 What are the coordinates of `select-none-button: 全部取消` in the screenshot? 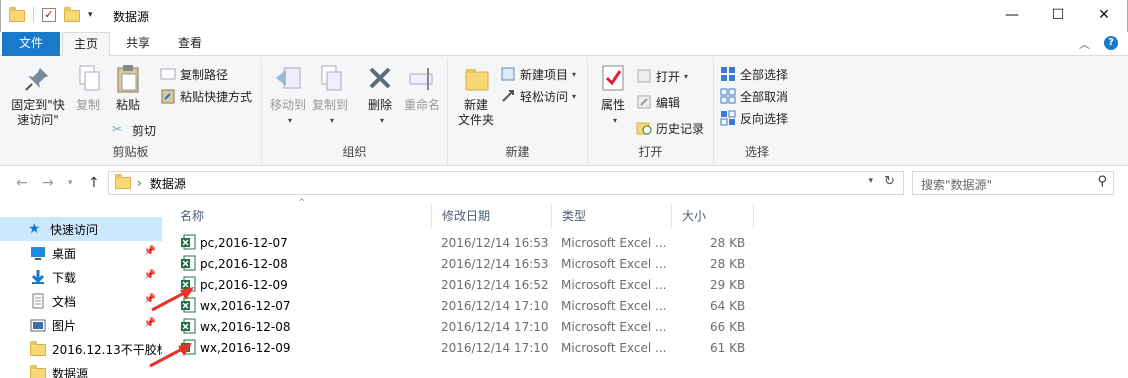 It's located at (754, 96).